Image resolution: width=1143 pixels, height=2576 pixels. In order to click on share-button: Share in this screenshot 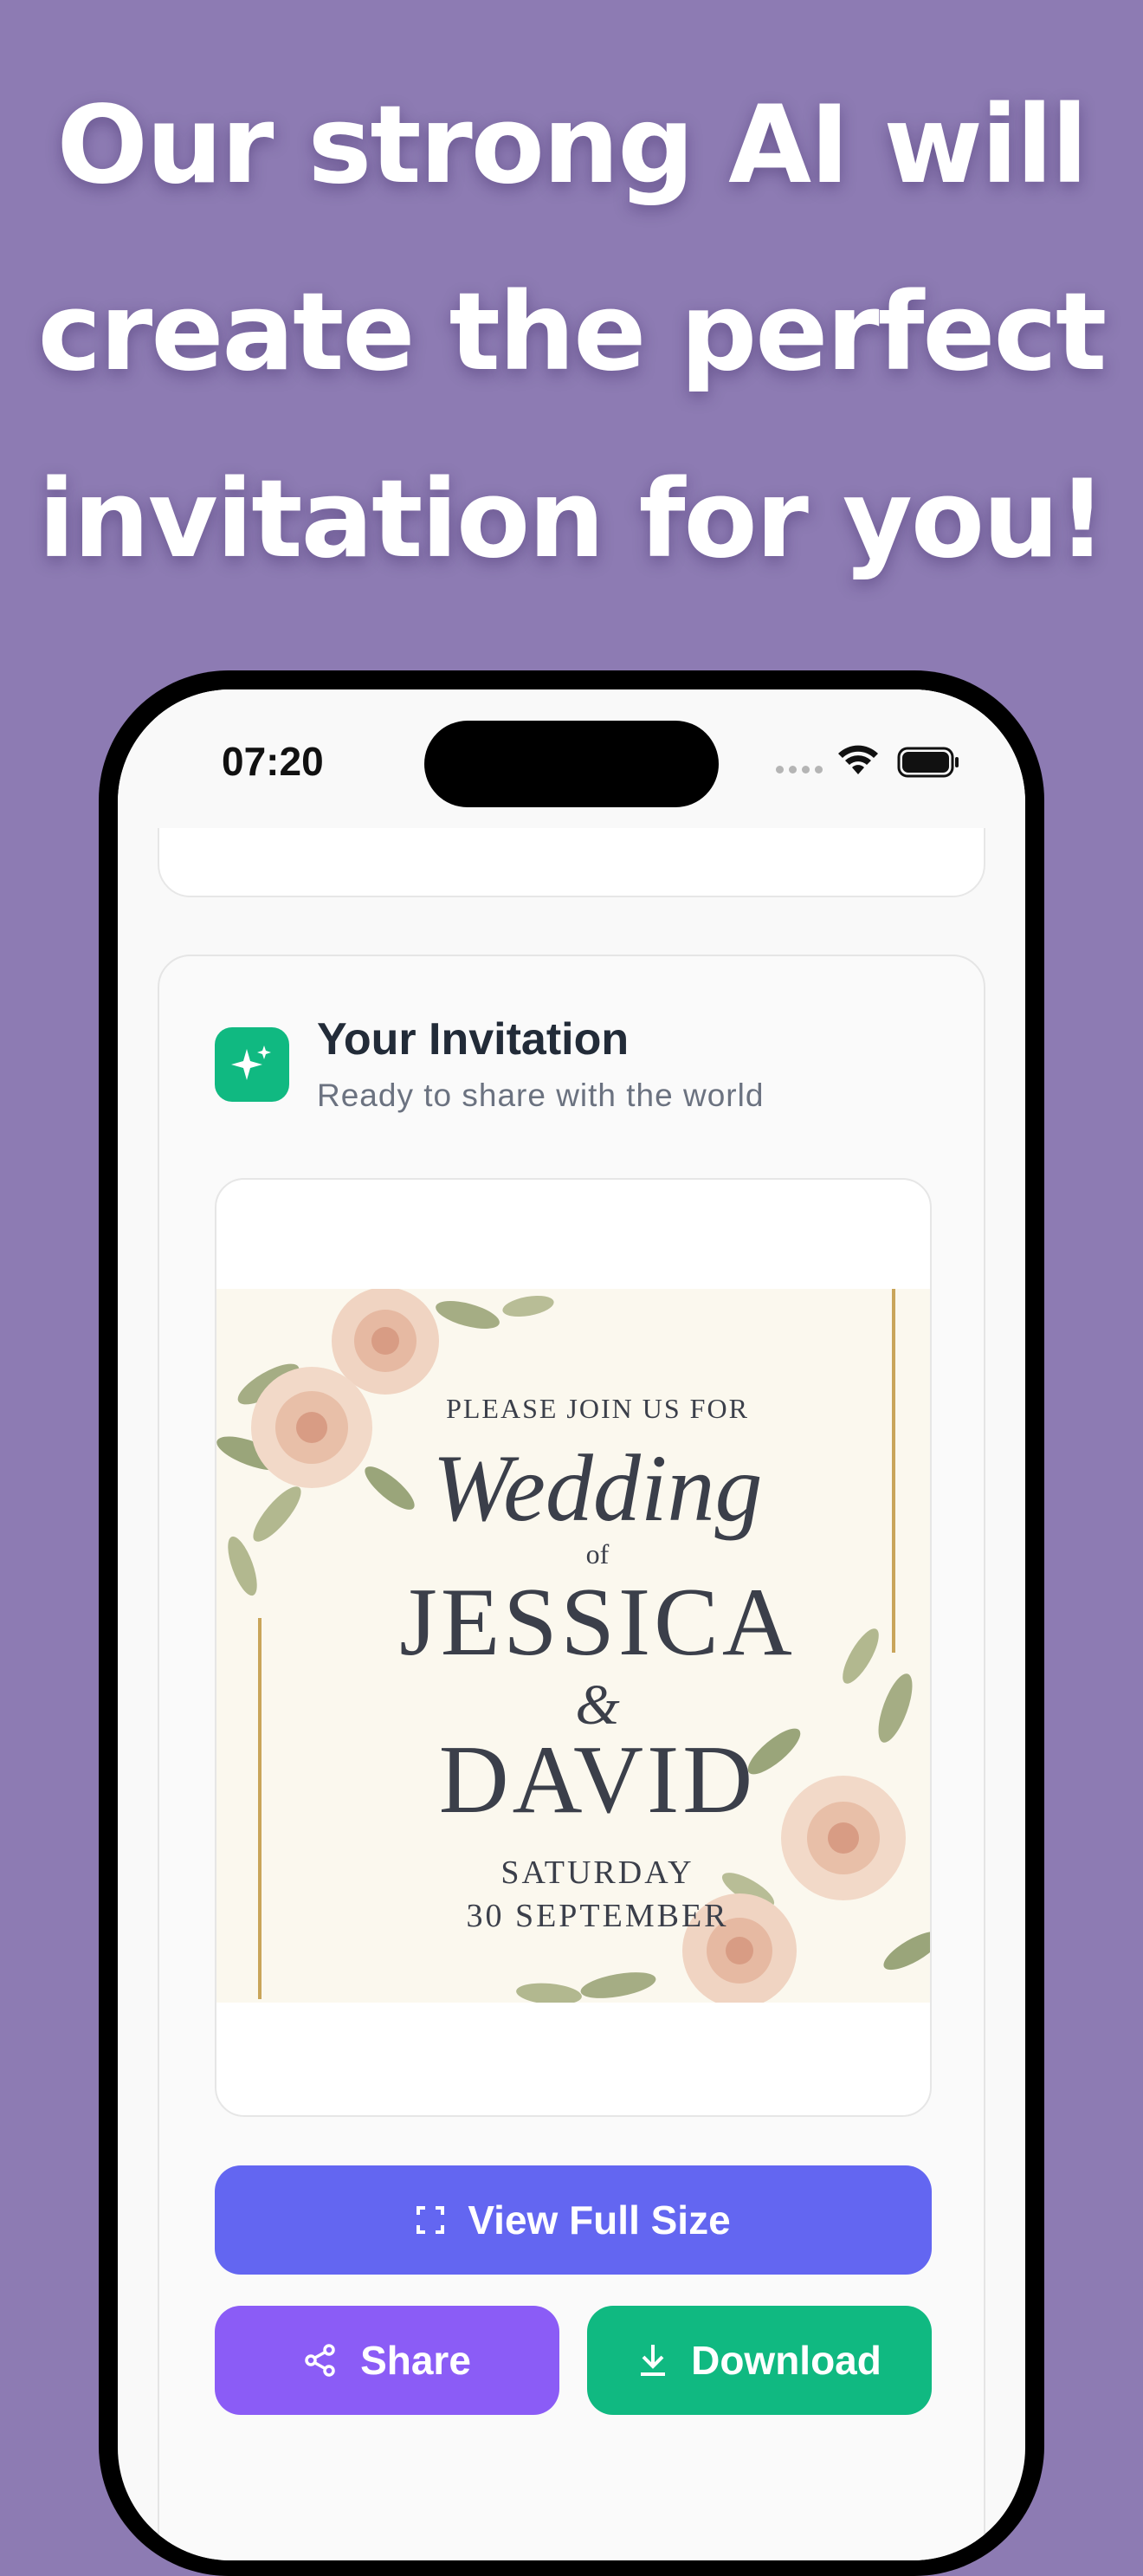, I will do `click(387, 2360)`.